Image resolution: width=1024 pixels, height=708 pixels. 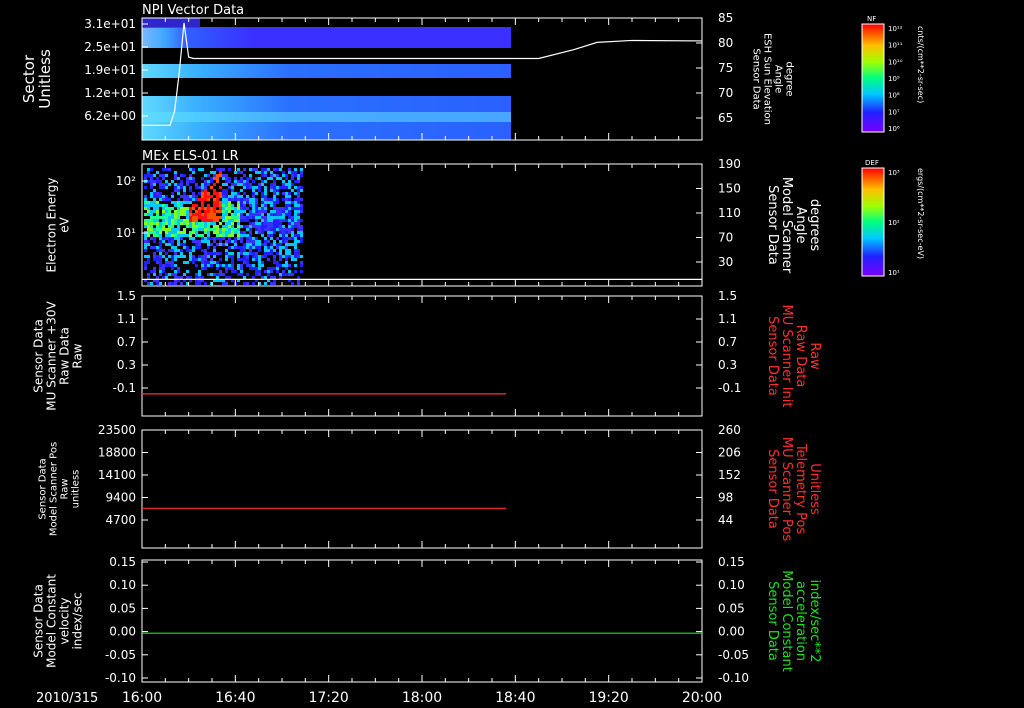 I want to click on panel-1-title: NPI Vector Data, so click(x=193, y=10).